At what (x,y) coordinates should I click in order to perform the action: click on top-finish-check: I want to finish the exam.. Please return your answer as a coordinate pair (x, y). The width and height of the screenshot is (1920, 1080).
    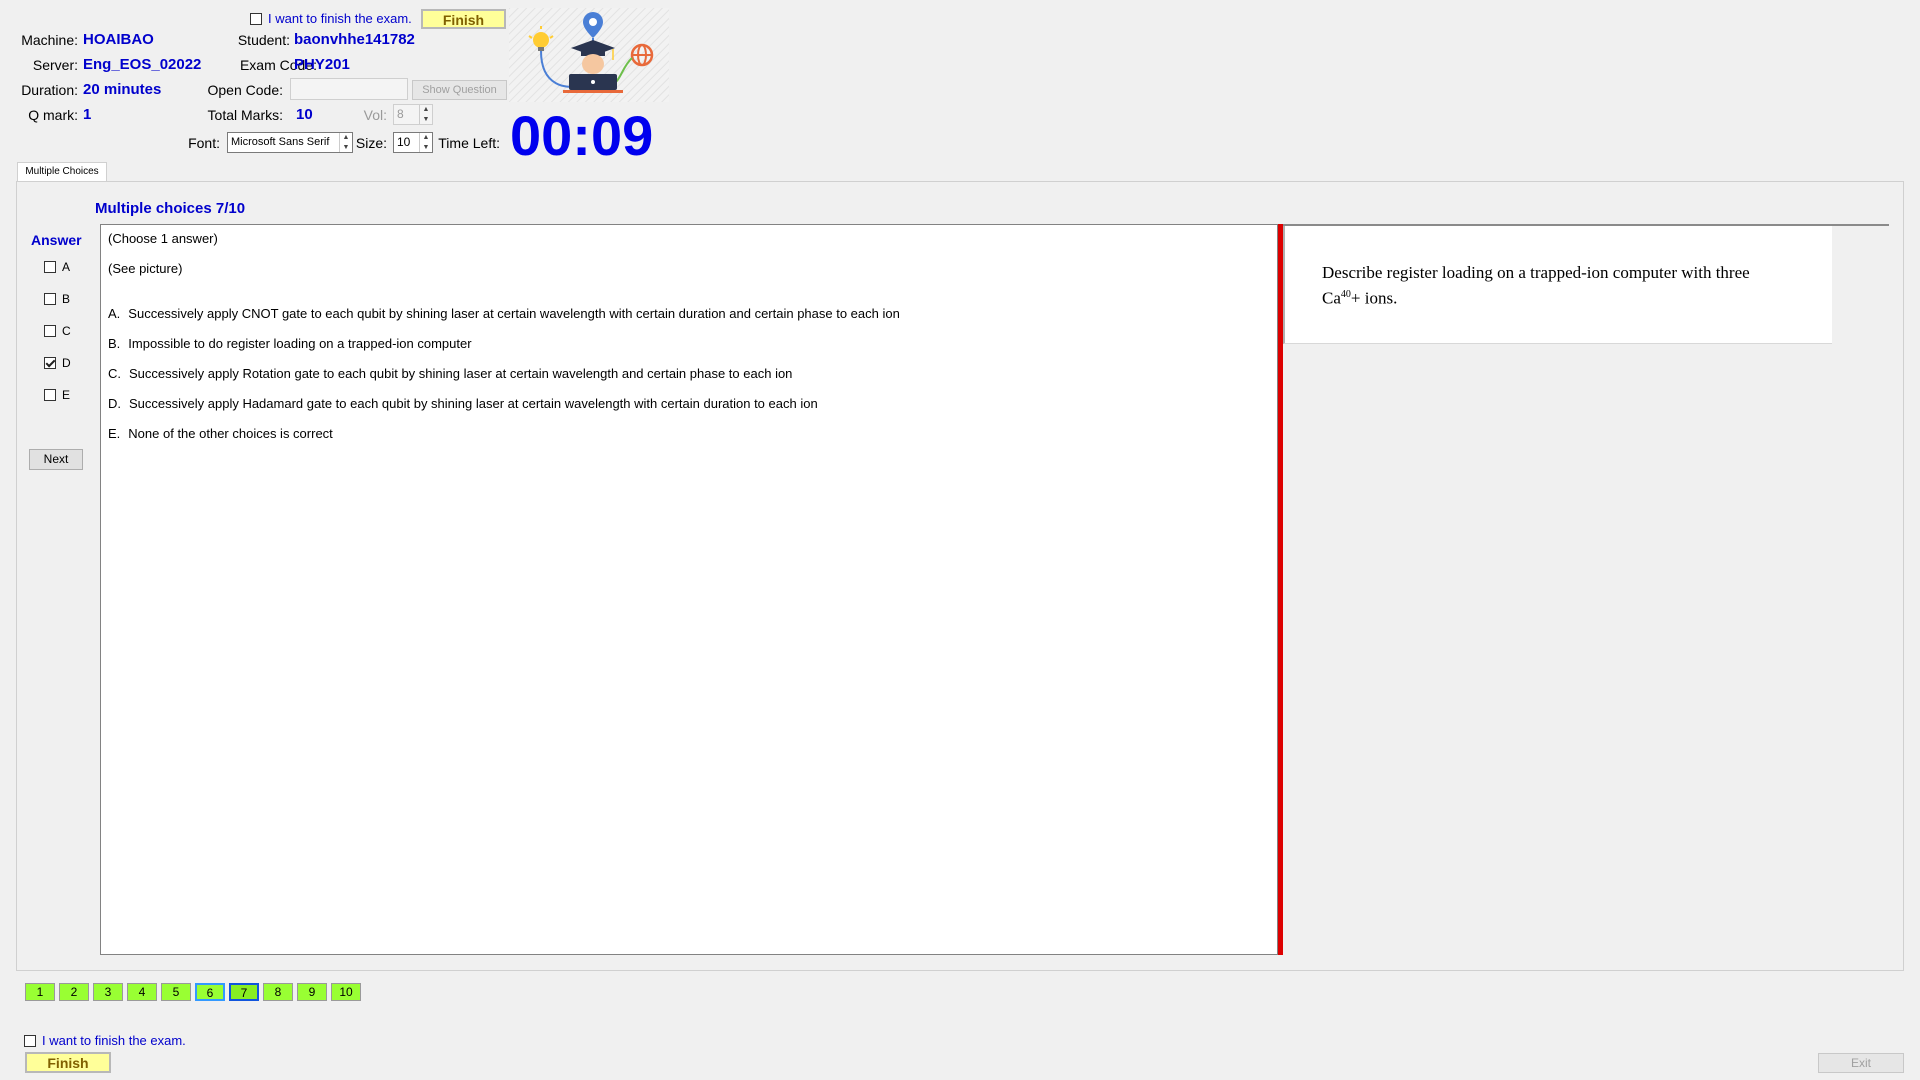
    Looking at the image, I should click on (331, 18).